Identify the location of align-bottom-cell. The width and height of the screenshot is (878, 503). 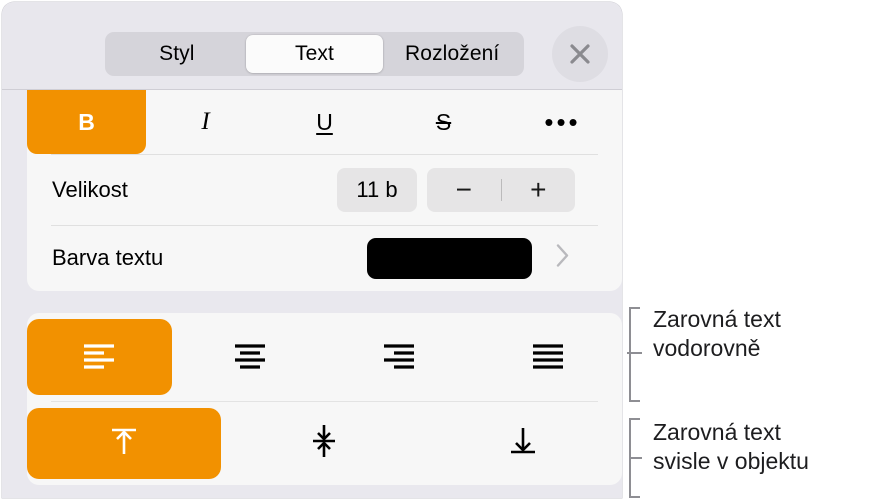
(523, 443).